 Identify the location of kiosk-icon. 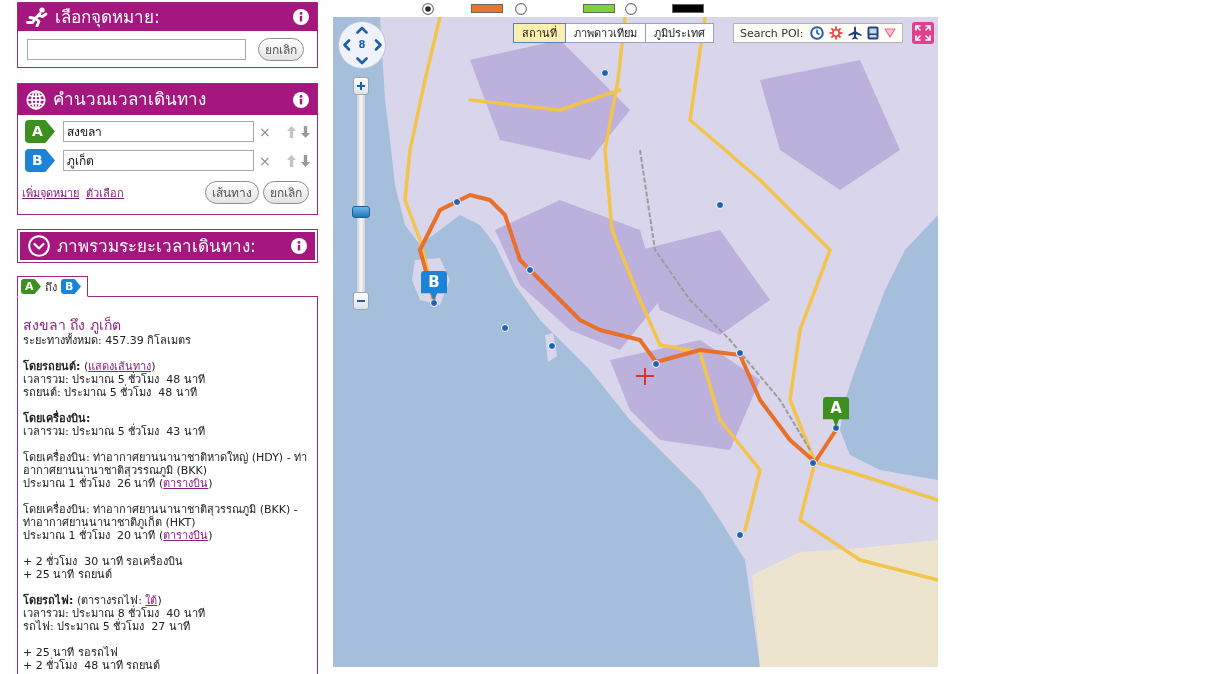
(872, 33).